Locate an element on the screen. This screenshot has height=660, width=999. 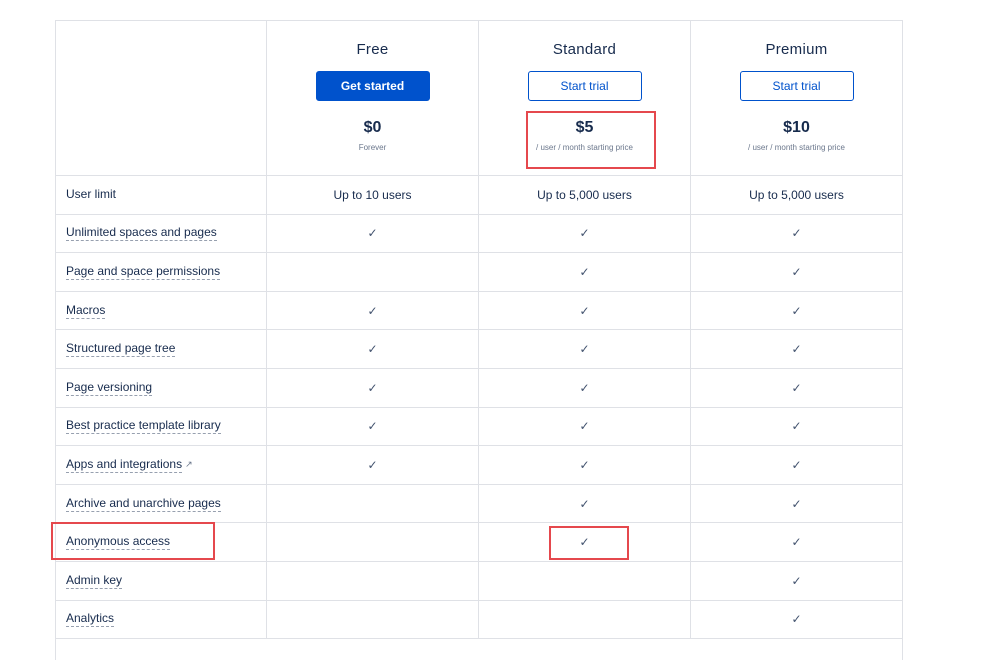
feature-label: User limit is located at coordinates (91, 194).